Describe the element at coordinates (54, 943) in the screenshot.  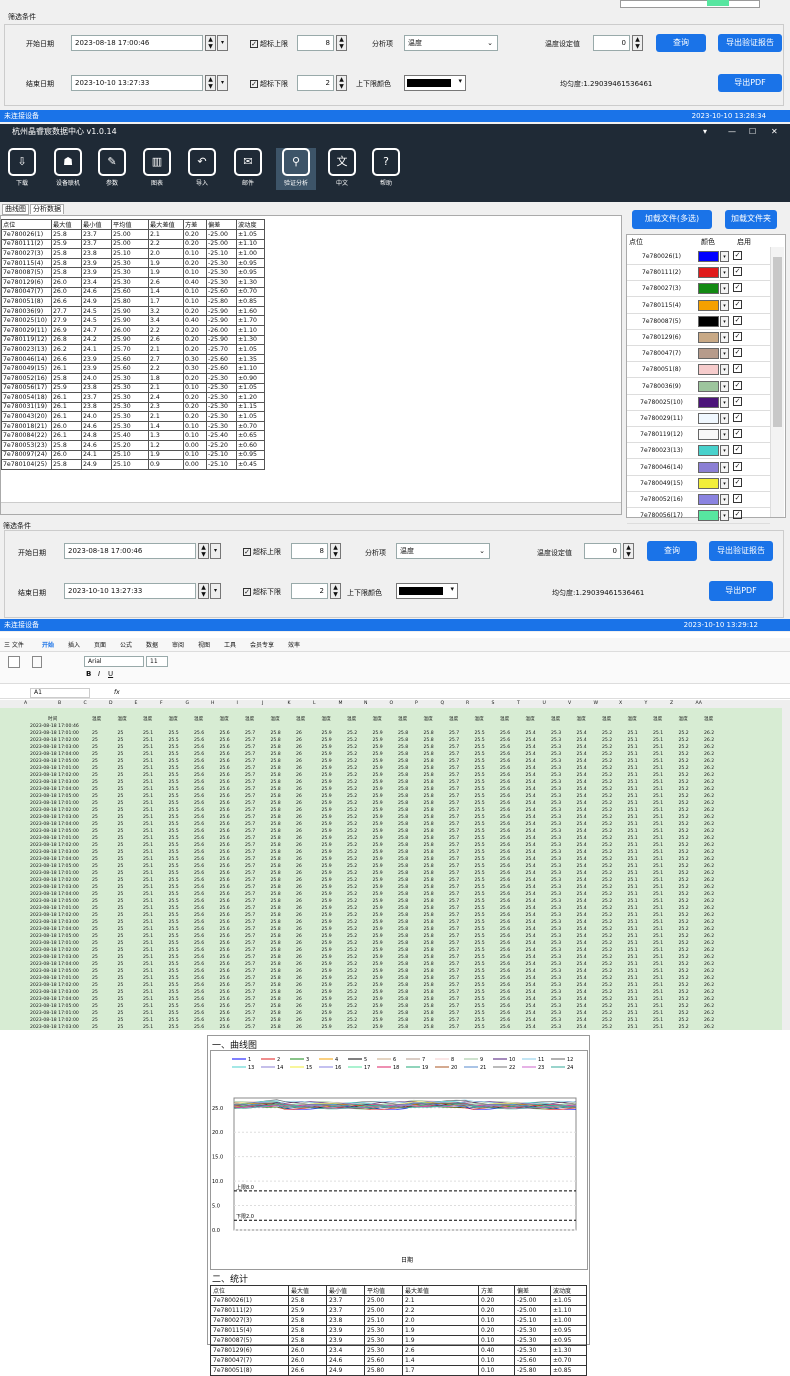
I see `time-cell: 2023-08-18 17:01:00` at that location.